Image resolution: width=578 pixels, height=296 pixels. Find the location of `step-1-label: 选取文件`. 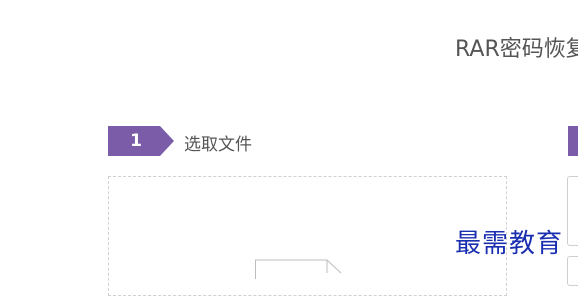

step-1-label: 选取文件 is located at coordinates (218, 145).